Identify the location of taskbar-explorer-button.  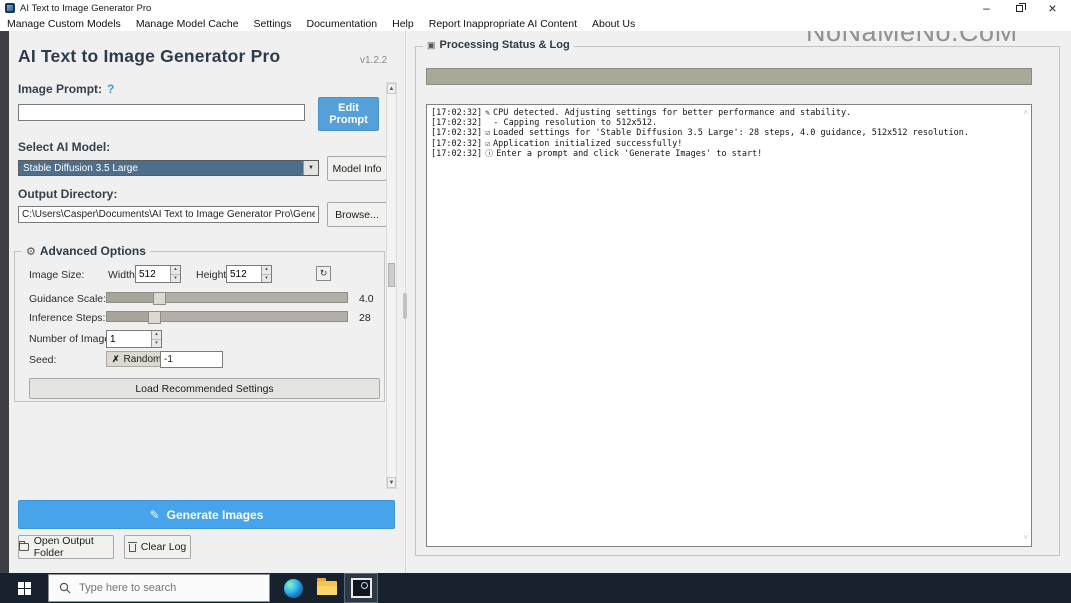
(327, 588).